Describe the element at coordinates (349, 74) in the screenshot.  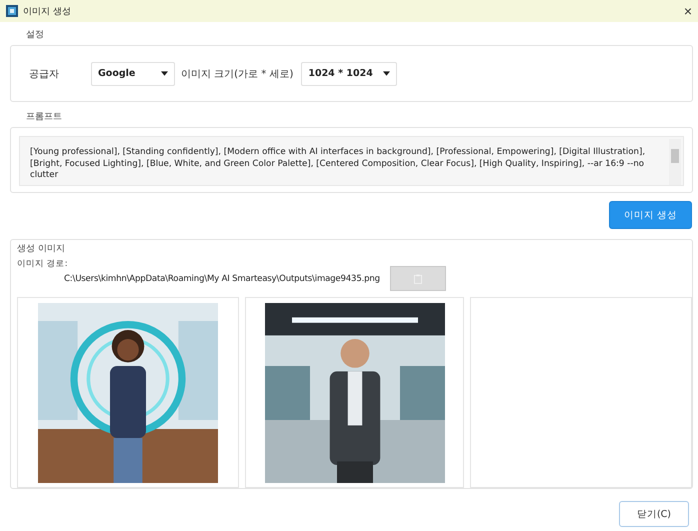
I see `size-dropdown: 1024 * 1024` at that location.